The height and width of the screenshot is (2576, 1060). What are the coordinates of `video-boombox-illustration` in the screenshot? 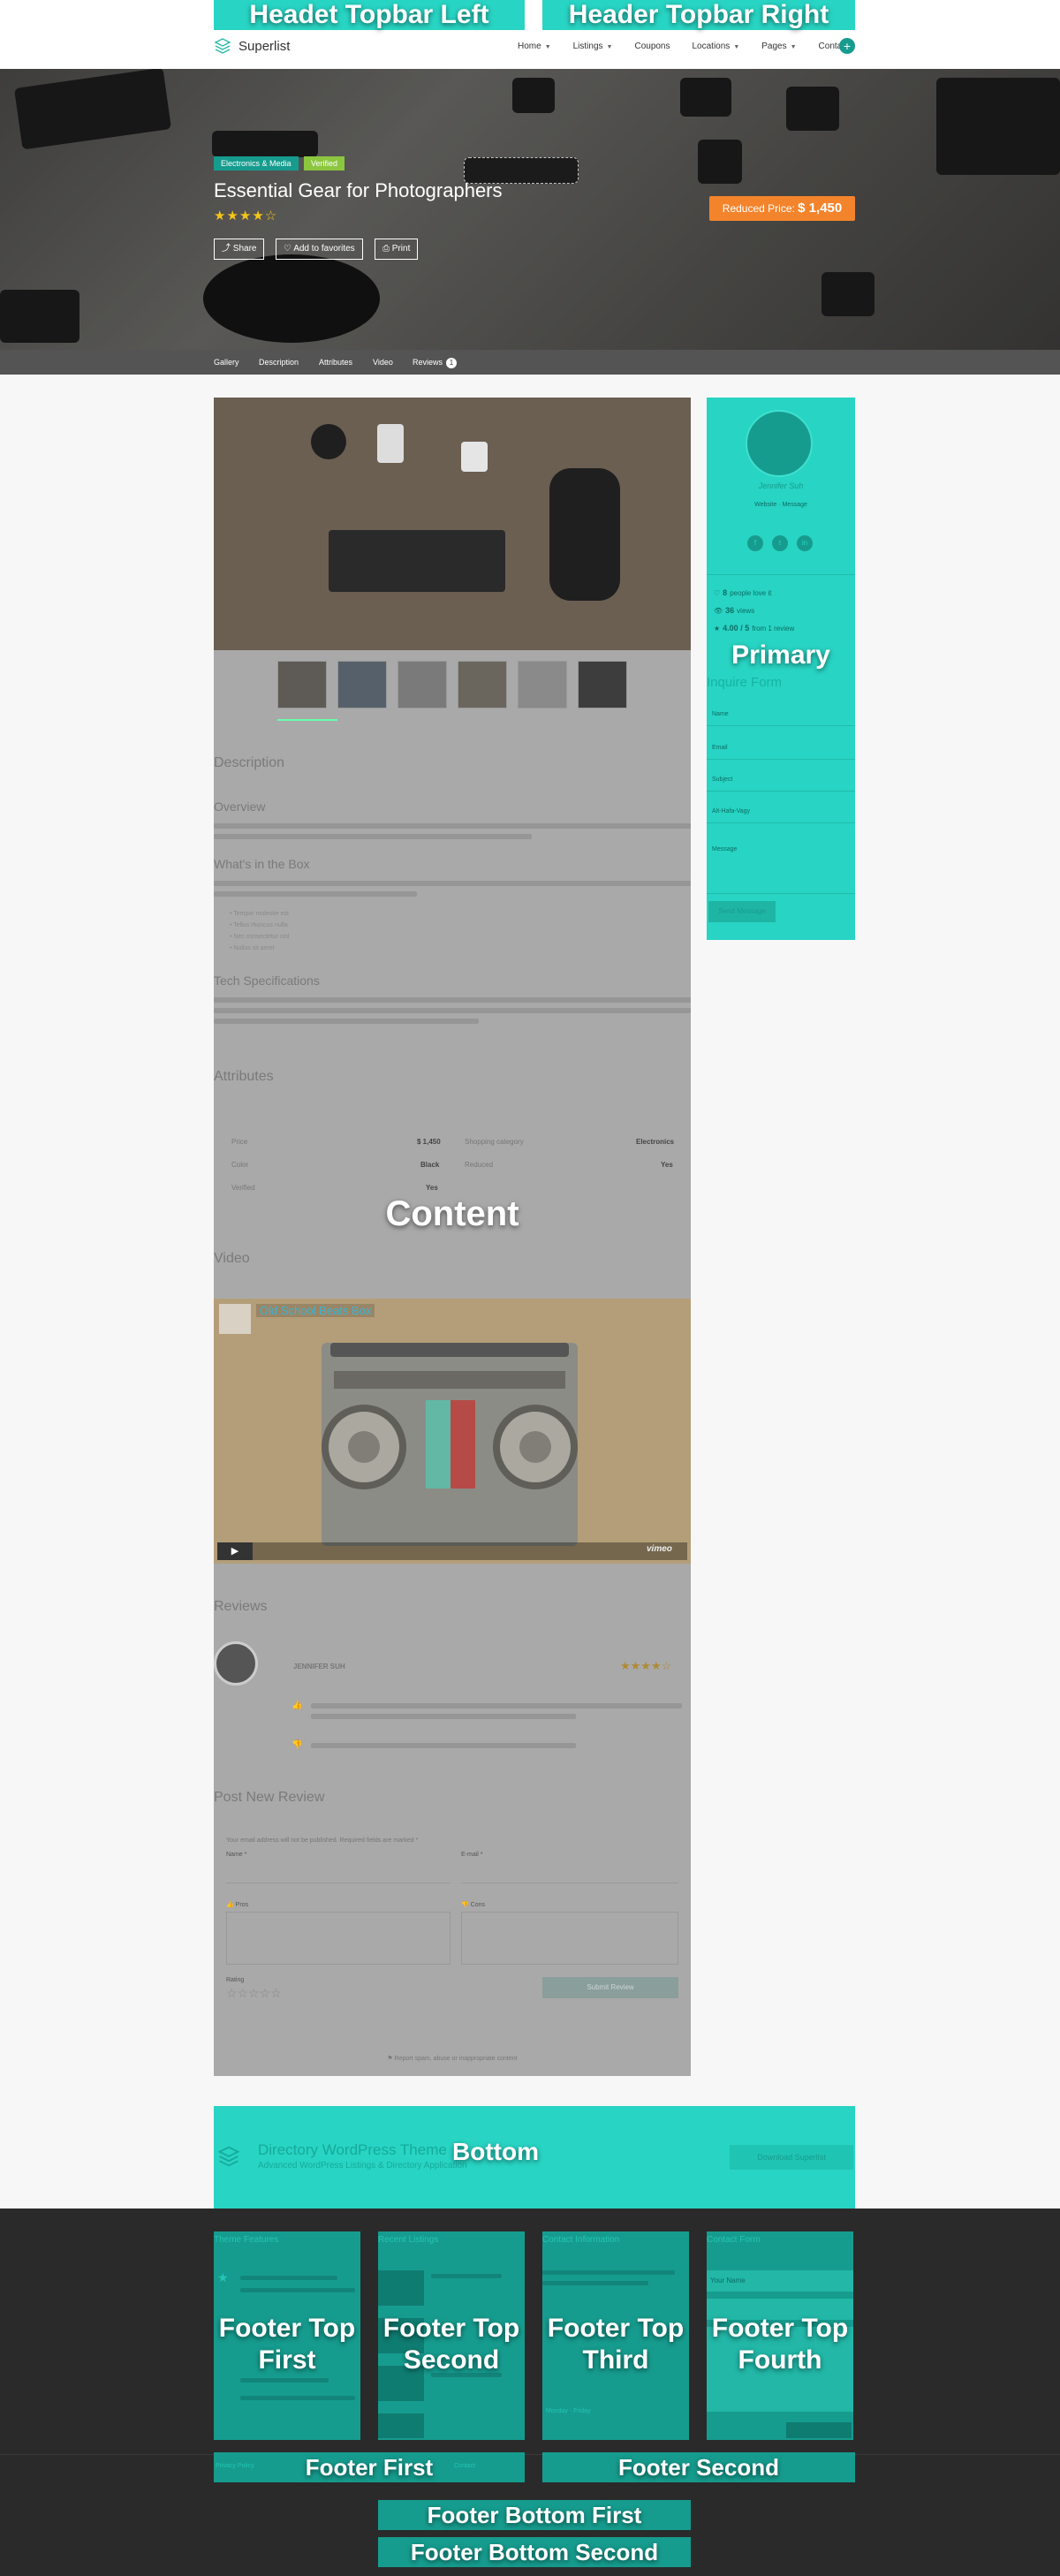 It's located at (450, 1445).